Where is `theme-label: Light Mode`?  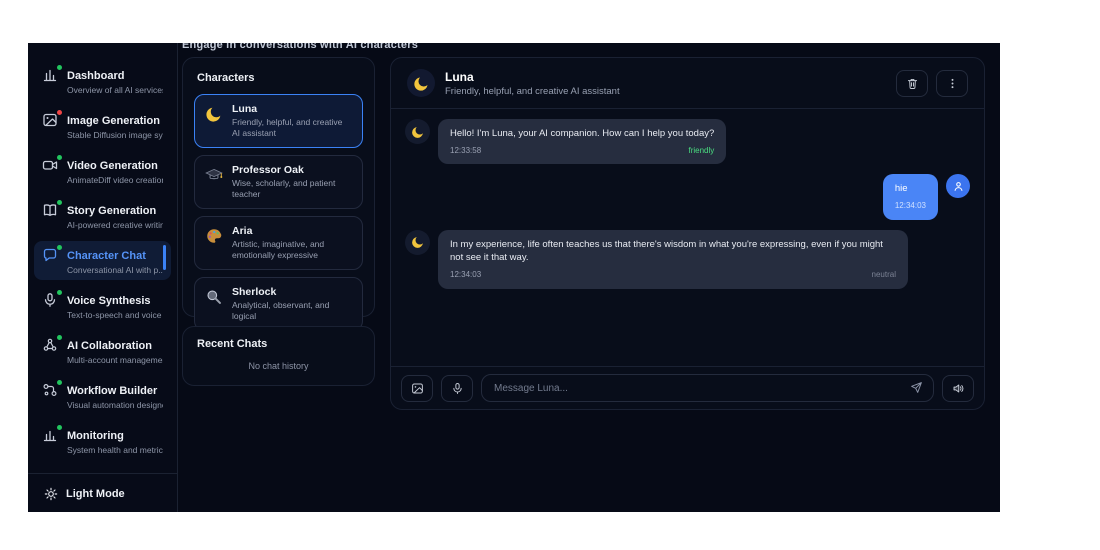
theme-label: Light Mode is located at coordinates (95, 494).